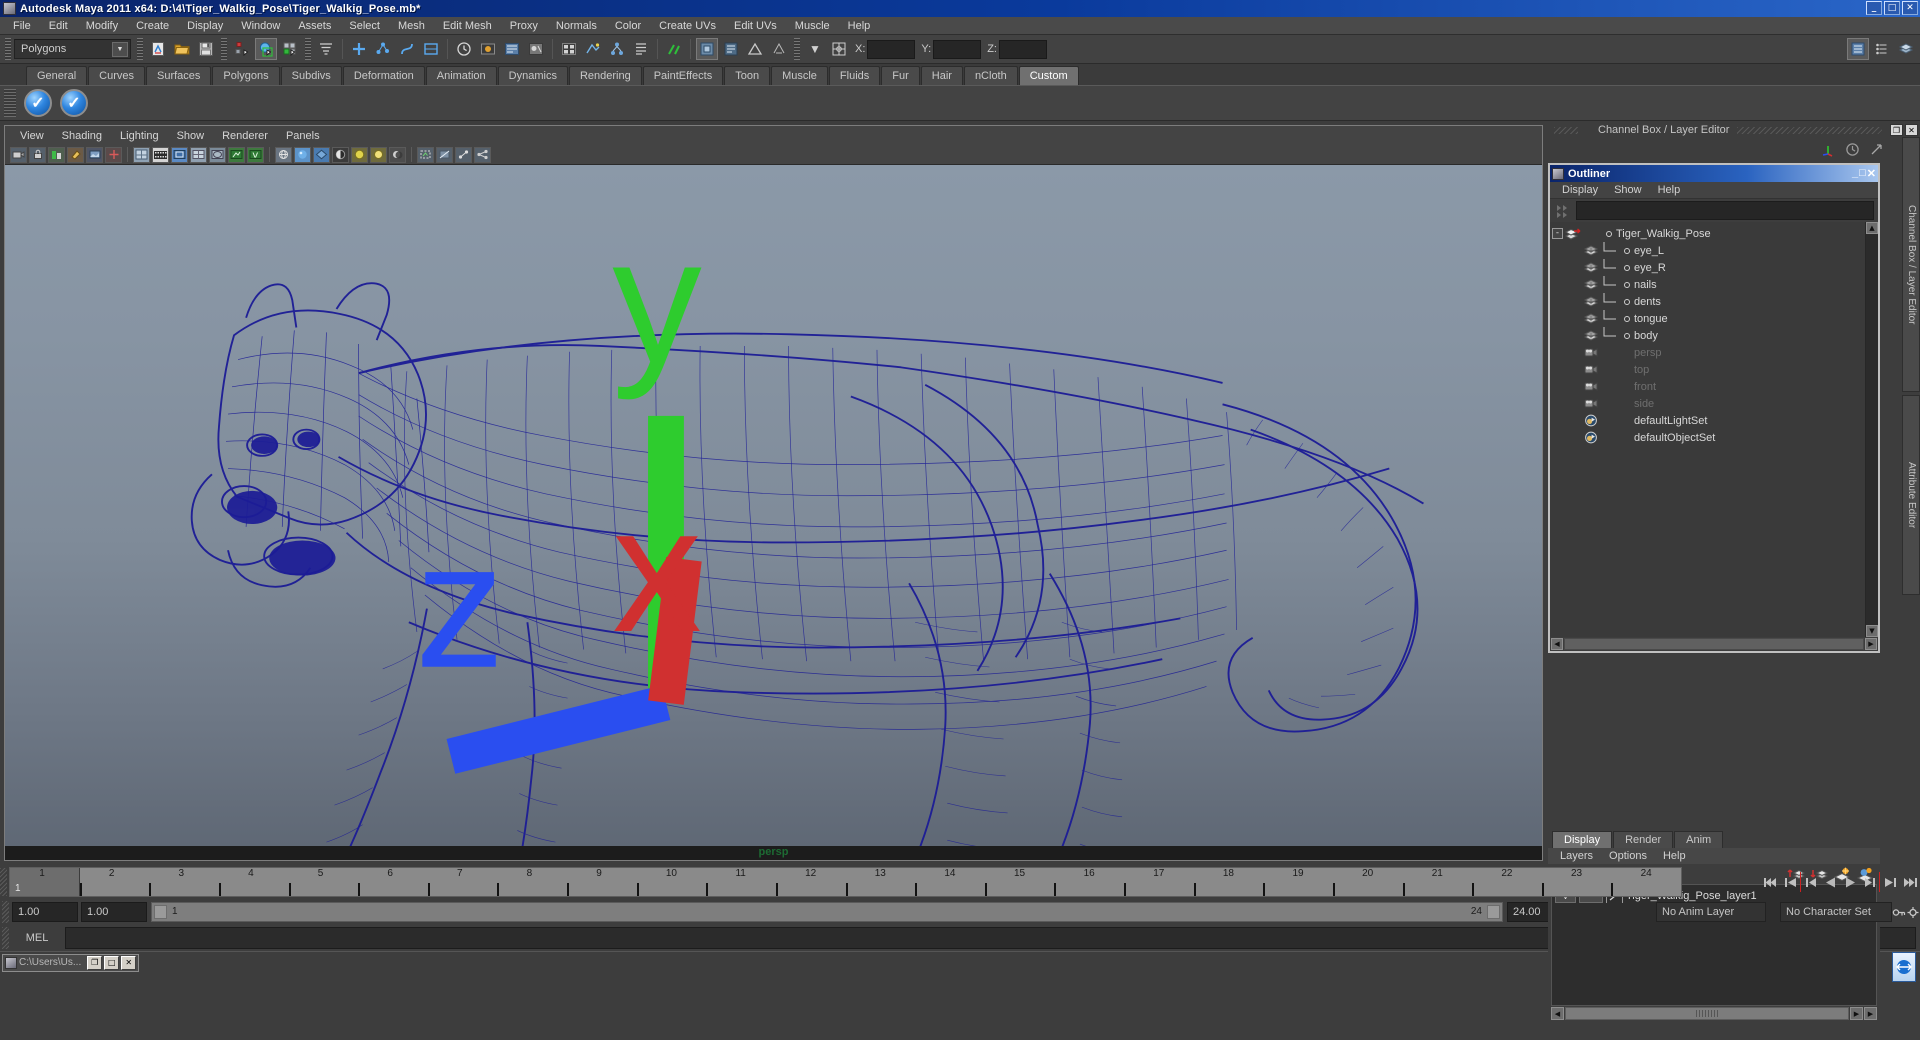 The height and width of the screenshot is (1040, 1920). I want to click on menu-item-help: Help, so click(859, 26).